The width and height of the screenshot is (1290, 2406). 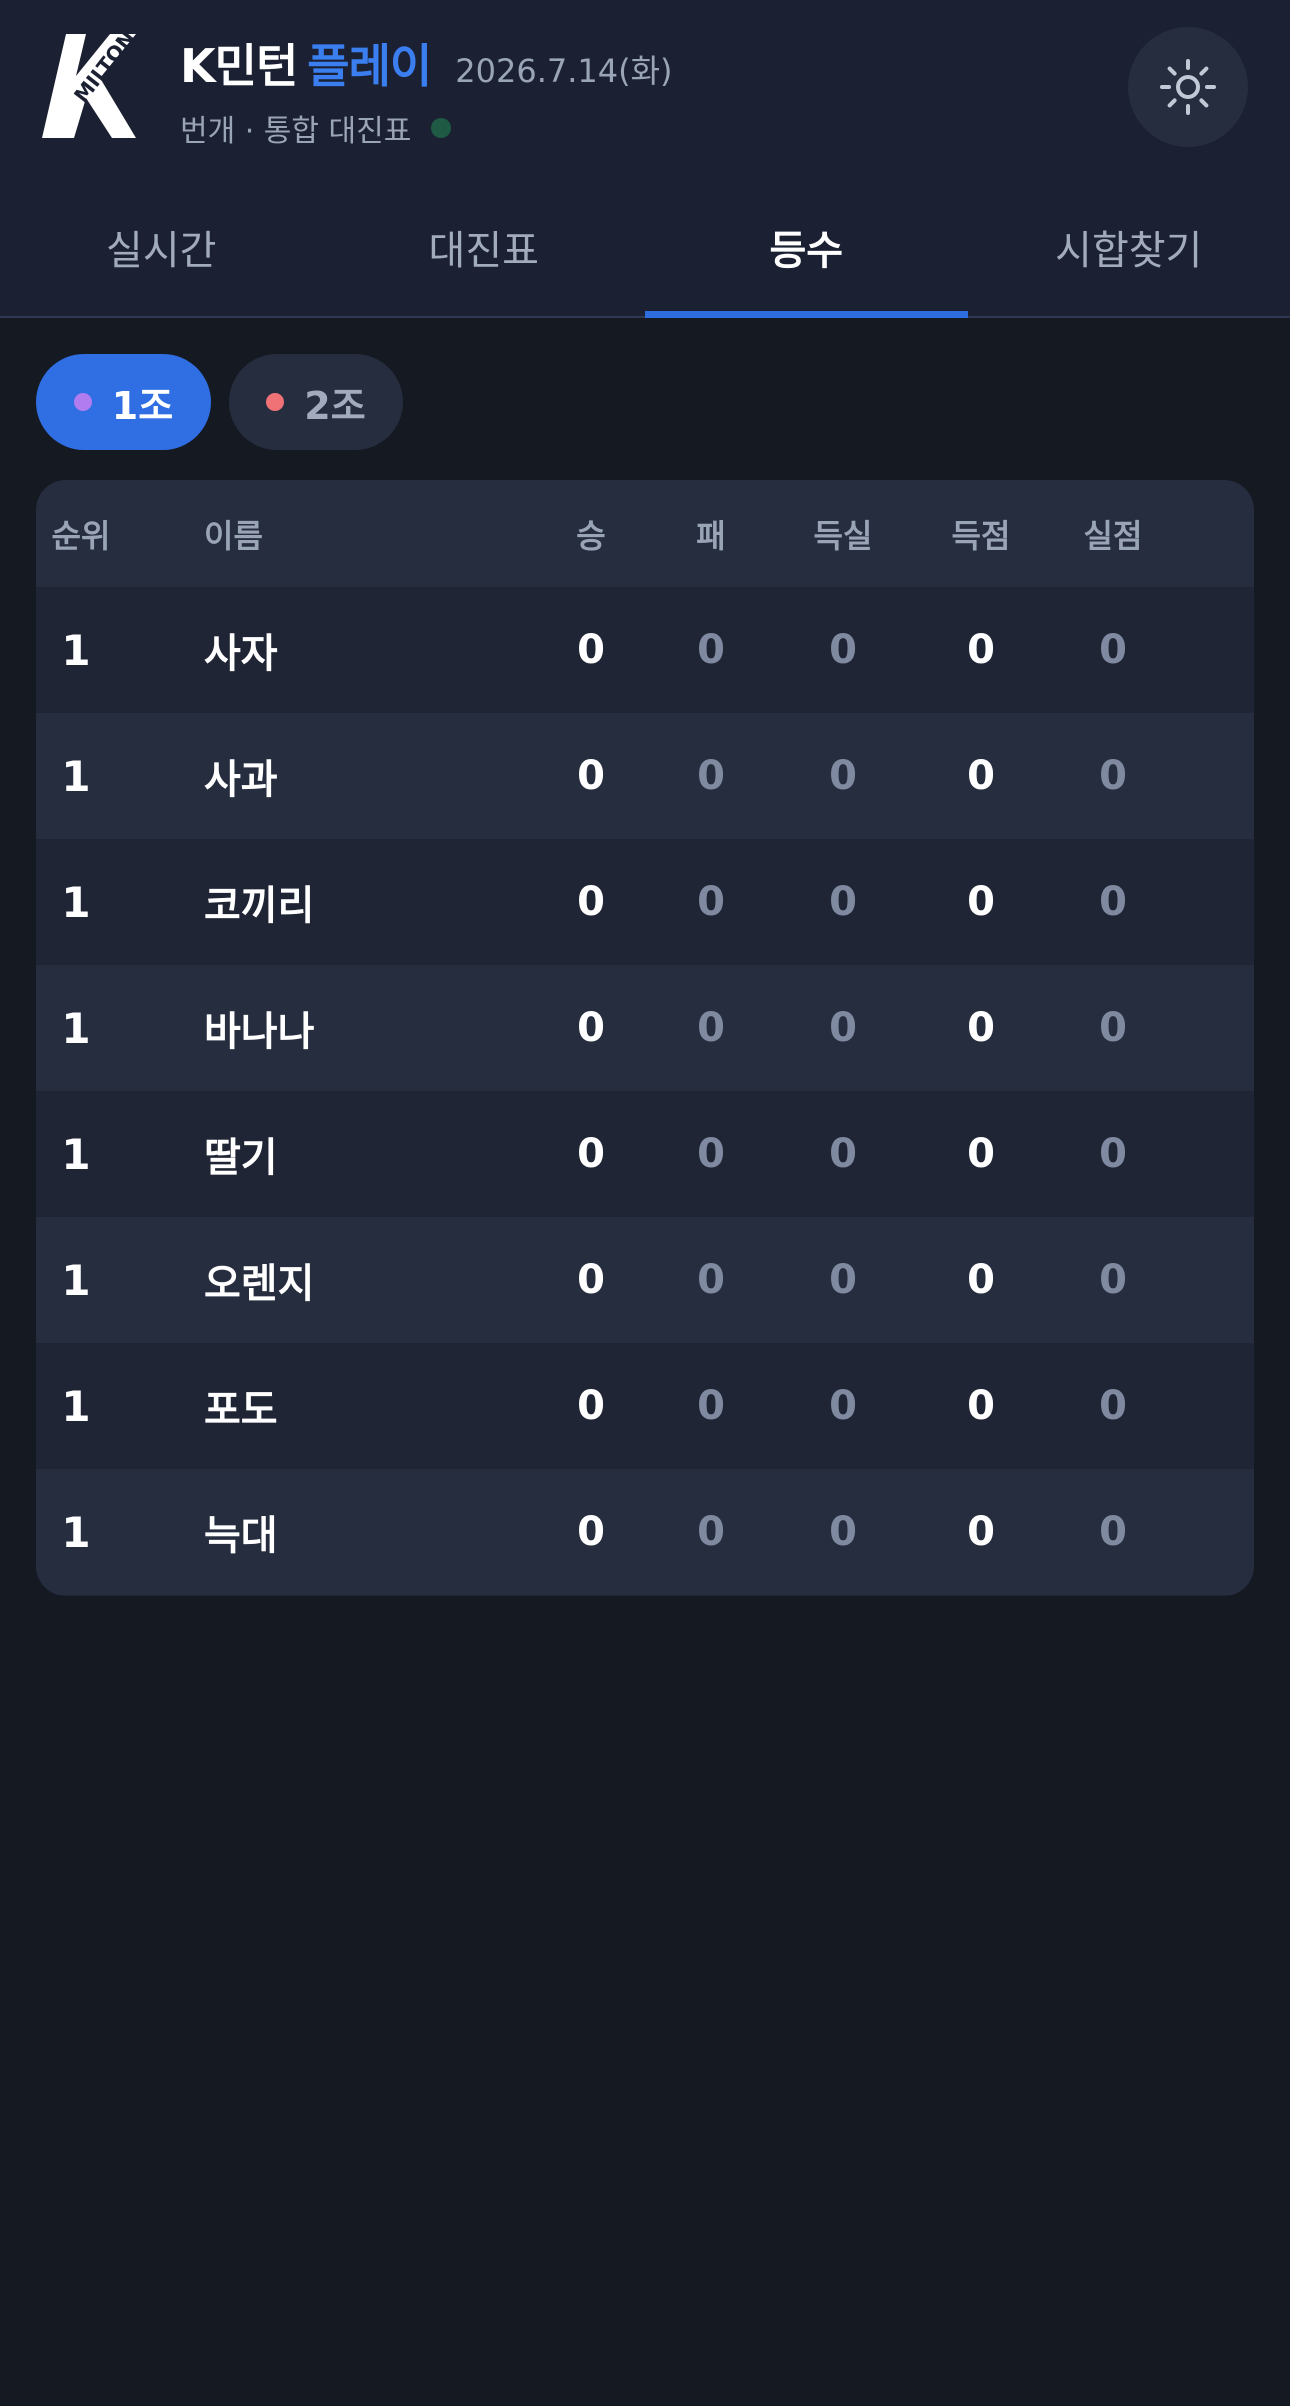 I want to click on table-row: 1 바나나 0 0 0 0 0, so click(x=645, y=1028).